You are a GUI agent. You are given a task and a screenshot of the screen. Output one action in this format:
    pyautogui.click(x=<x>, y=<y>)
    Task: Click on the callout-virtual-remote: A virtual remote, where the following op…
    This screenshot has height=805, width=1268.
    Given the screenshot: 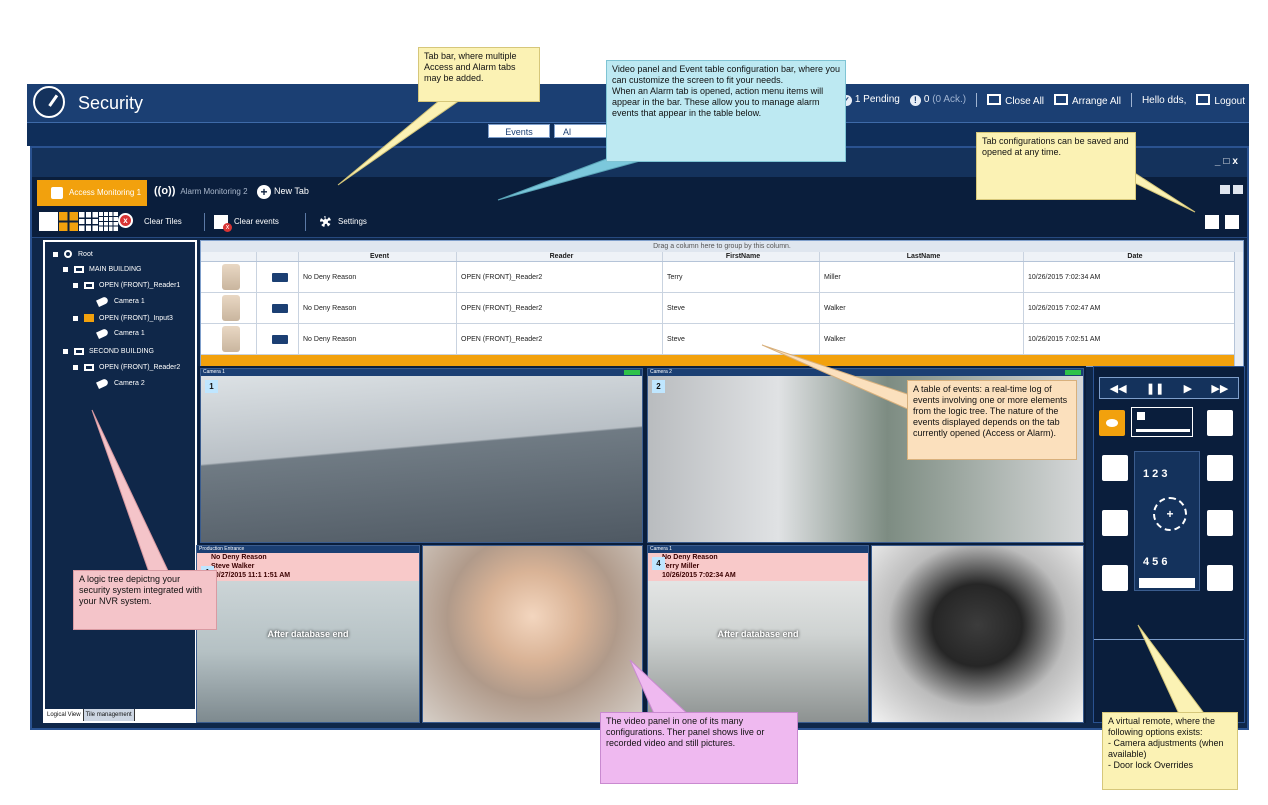 What is the action you would take?
    pyautogui.click(x=1170, y=751)
    